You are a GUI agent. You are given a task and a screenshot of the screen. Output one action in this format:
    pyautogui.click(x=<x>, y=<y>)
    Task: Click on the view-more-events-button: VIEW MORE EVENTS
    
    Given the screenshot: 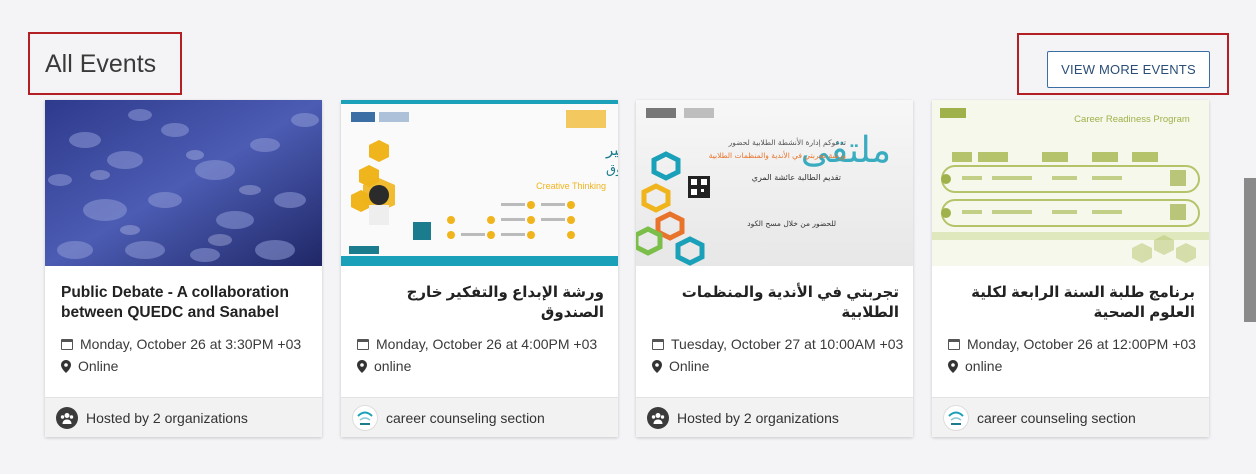 What is the action you would take?
    pyautogui.click(x=1128, y=69)
    